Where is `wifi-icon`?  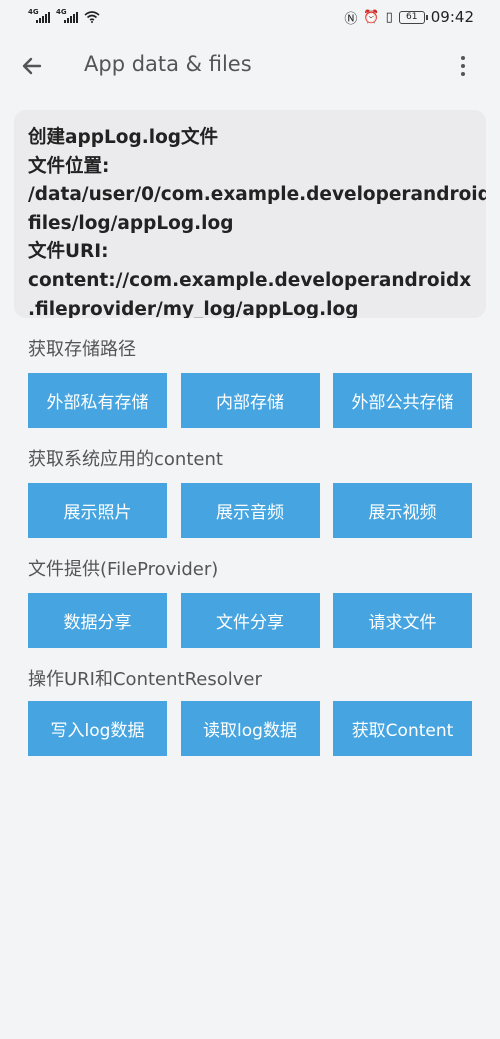 wifi-icon is located at coordinates (92, 17).